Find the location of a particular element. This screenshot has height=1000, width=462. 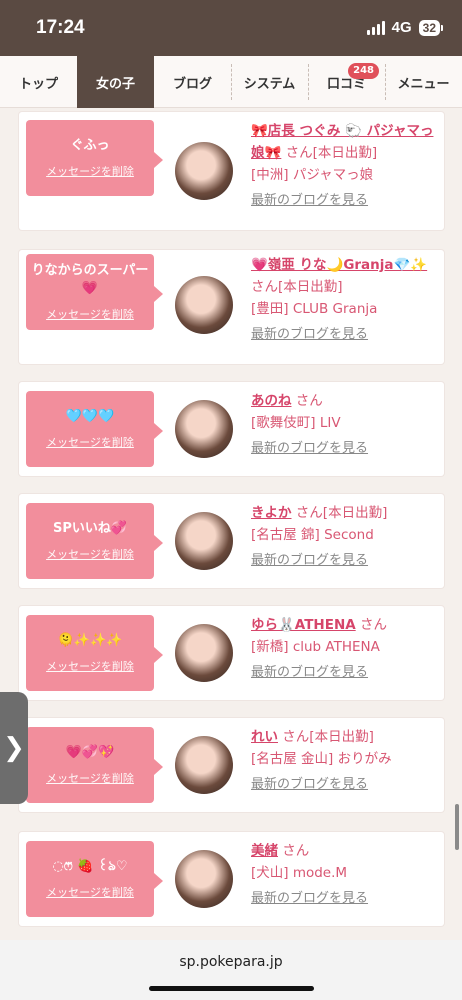

list-item: 🩵🩵🩵 メッセージを削除 あのね さん [歌舞伎町] LIV 最新のブログを見る is located at coordinates (231, 429).